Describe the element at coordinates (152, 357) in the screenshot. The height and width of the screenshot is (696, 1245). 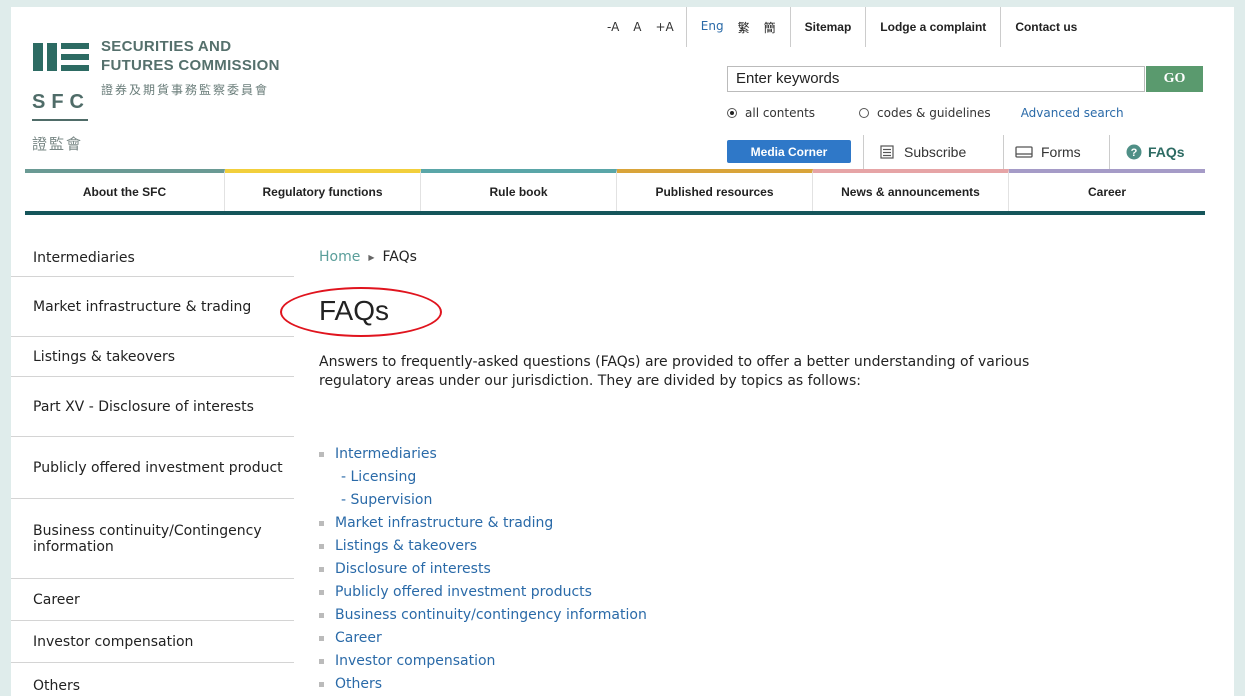
I see `sidebar-item-listings-takeovers: Listings & takeovers` at that location.